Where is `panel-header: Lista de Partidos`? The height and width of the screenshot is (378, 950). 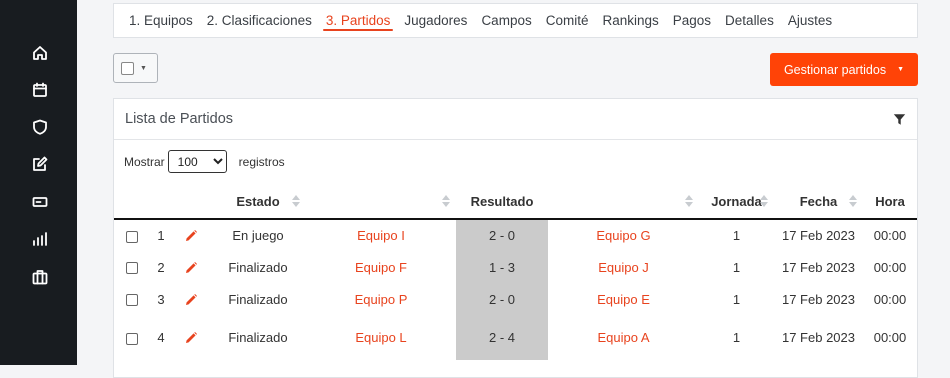
panel-header: Lista de Partidos is located at coordinates (515, 119).